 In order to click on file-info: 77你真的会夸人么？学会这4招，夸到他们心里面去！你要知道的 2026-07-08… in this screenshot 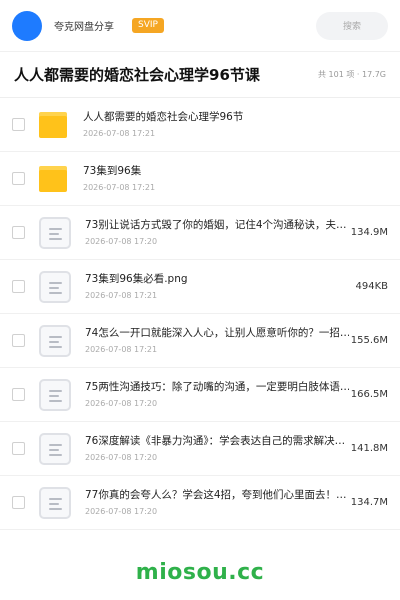, I will do `click(219, 502)`.